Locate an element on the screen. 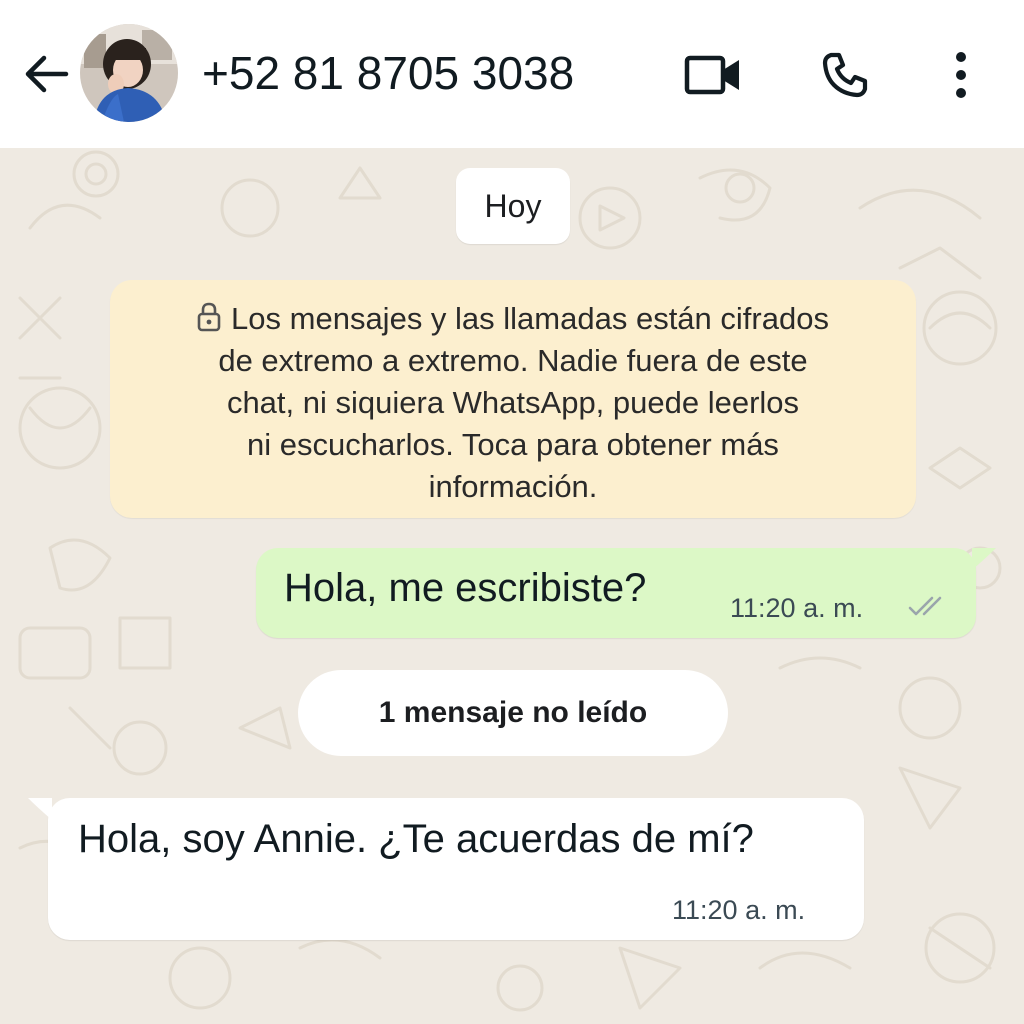  avatar is located at coordinates (129, 73).